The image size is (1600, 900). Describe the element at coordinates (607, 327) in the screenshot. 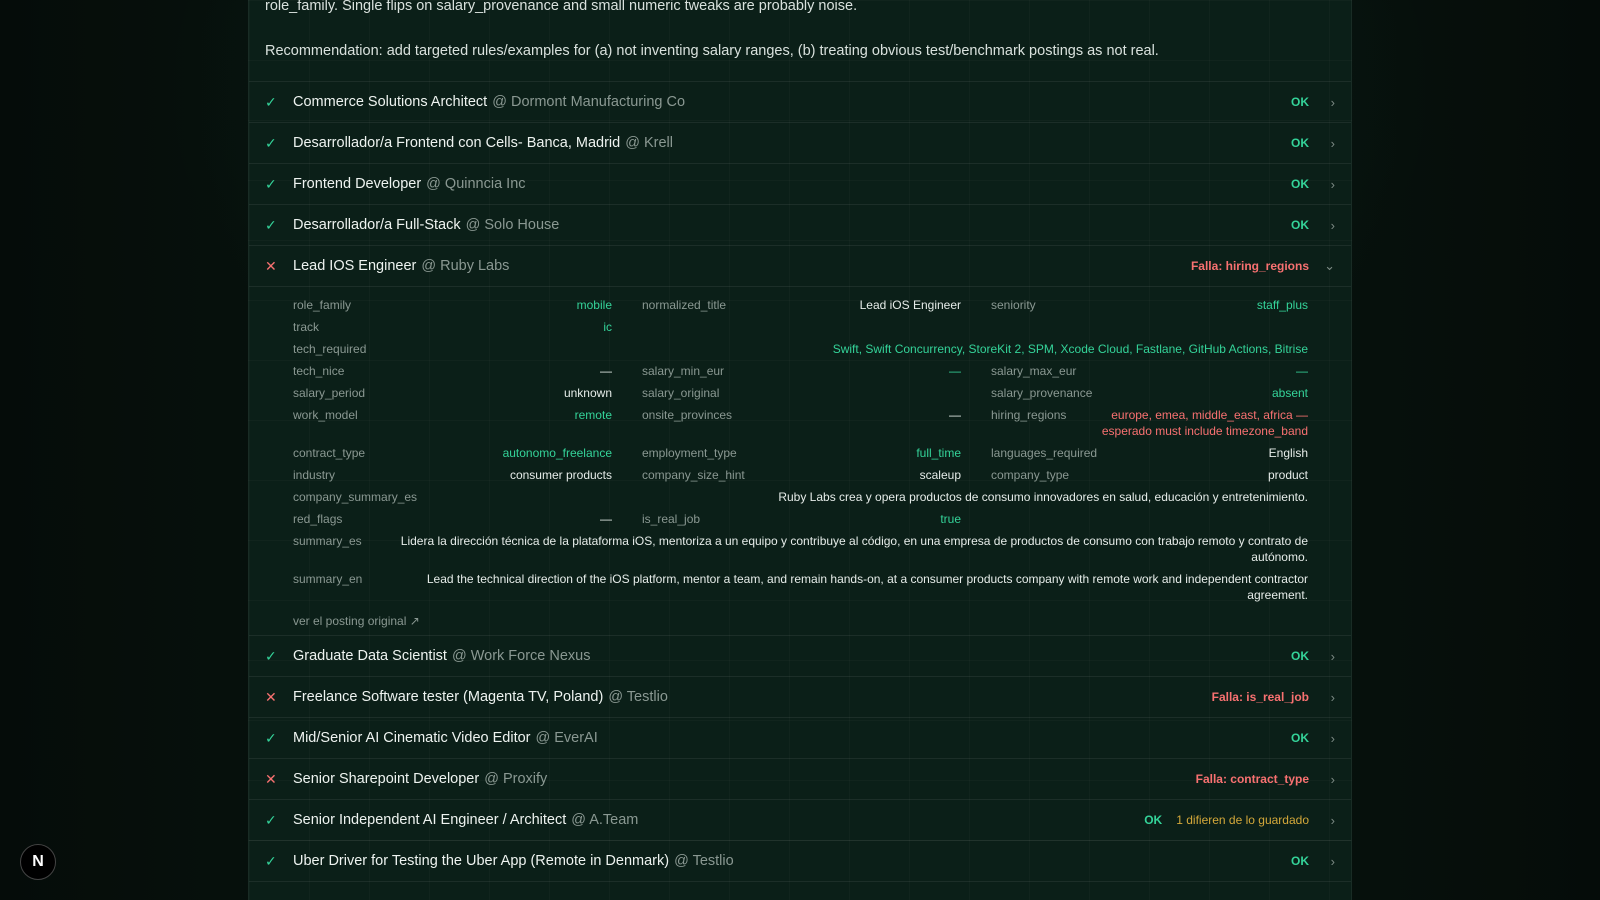

I see `field-value: ic` at that location.